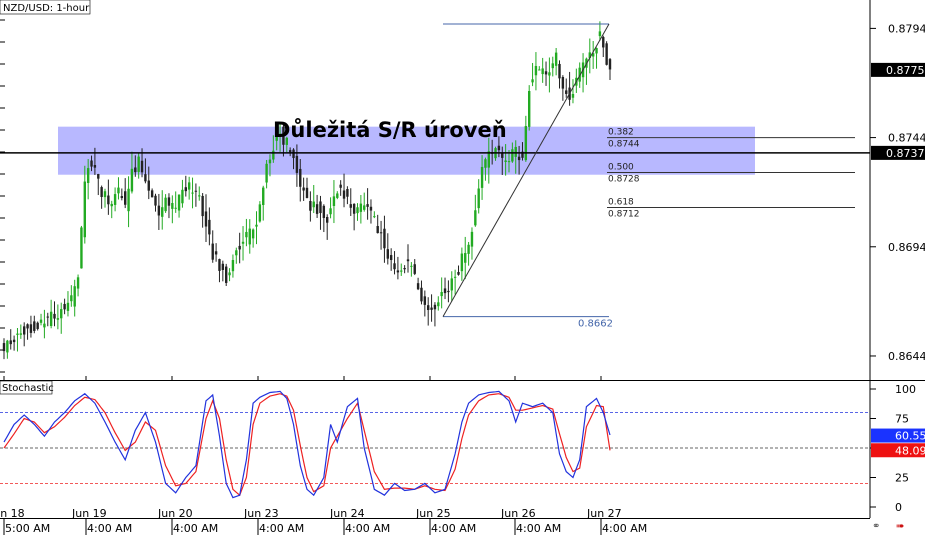 This screenshot has height=539, width=925. What do you see at coordinates (898, 507) in the screenshot?
I see `stoch-tick-label: 0` at bounding box center [898, 507].